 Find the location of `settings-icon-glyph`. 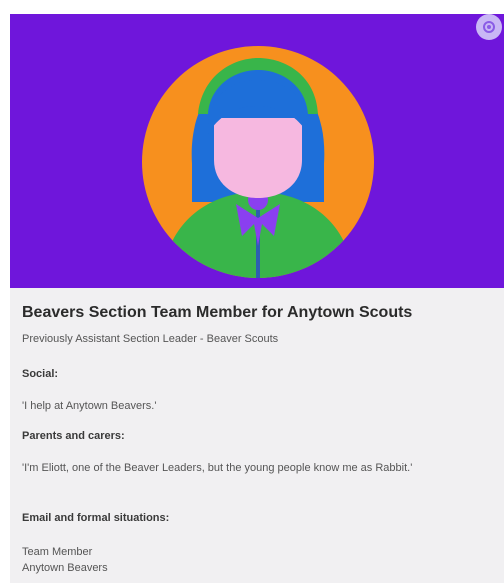

settings-icon-glyph is located at coordinates (489, 27).